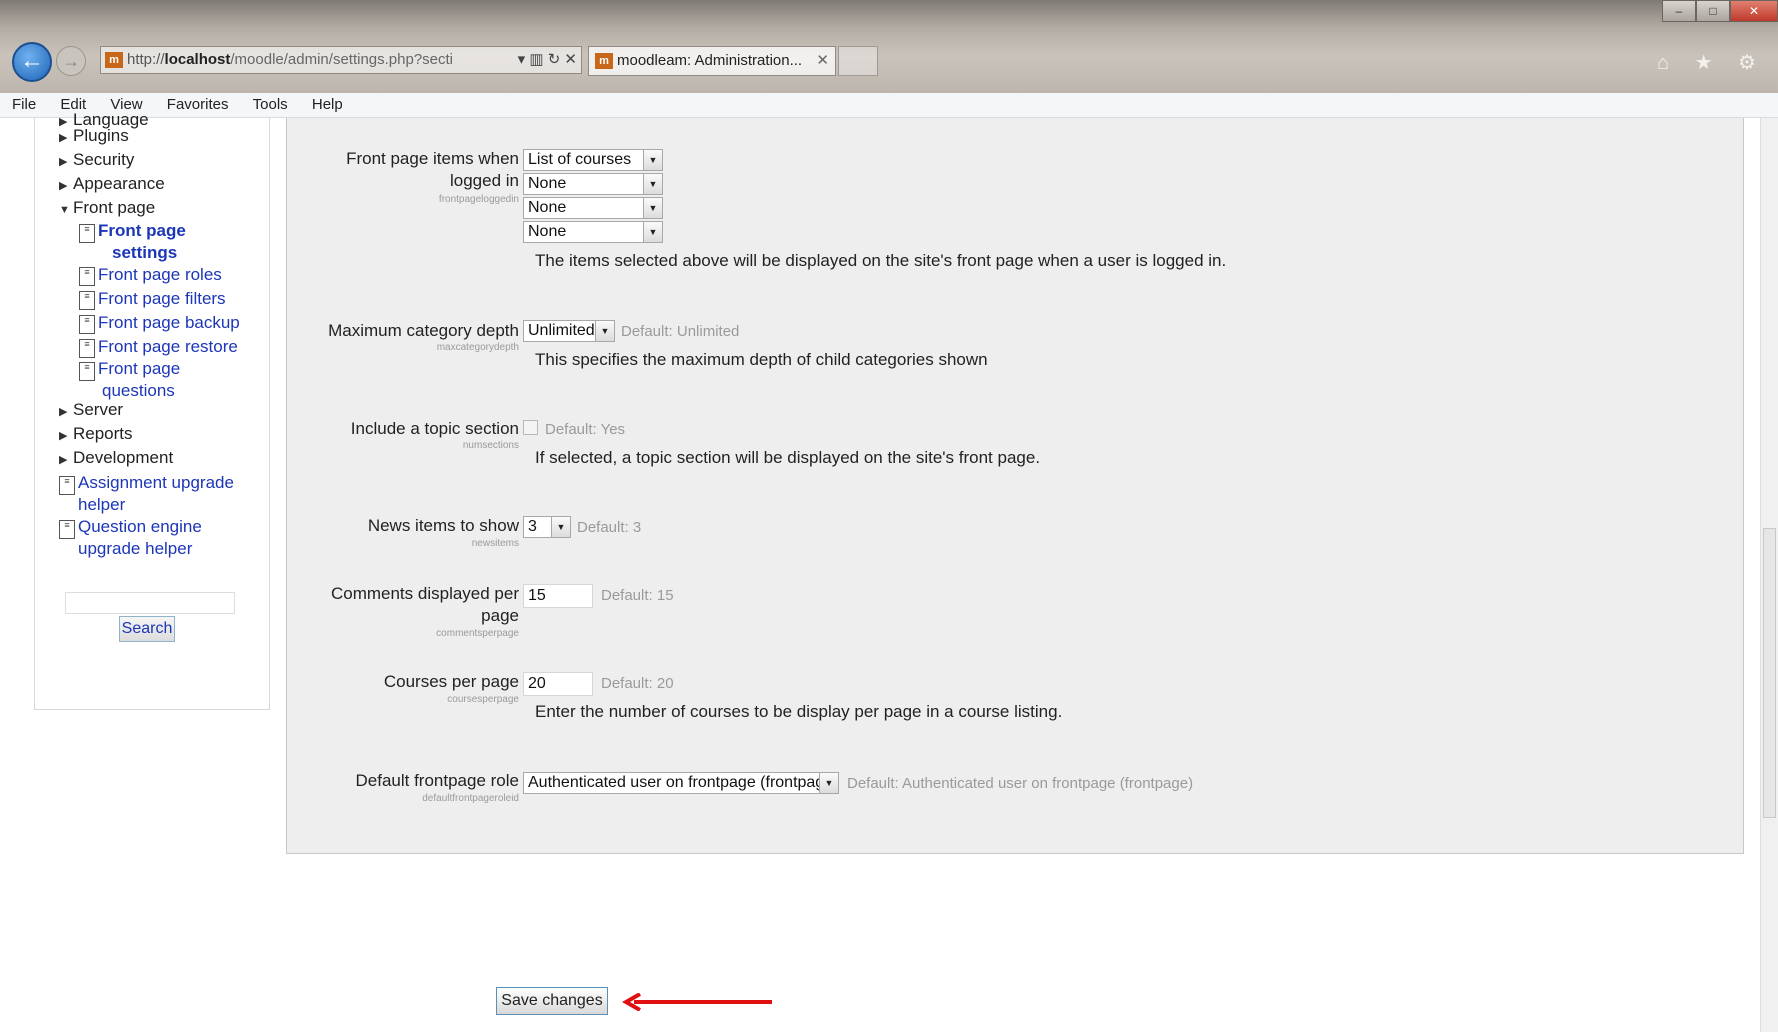  Describe the element at coordinates (609, 527) in the screenshot. I see `setting-default-news-items: Default: 3` at that location.